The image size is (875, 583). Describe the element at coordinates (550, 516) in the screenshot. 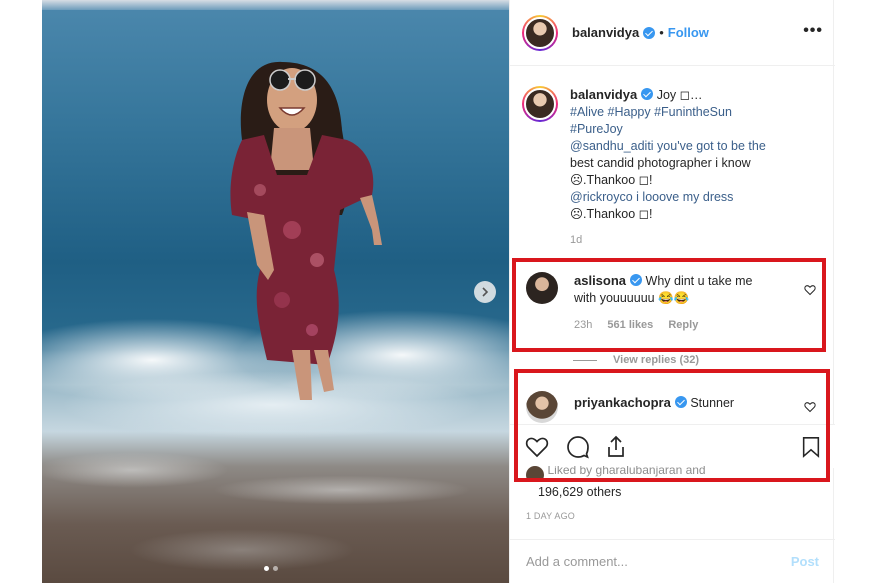

I see `post-timestamp: 1 DAY AGO` at that location.